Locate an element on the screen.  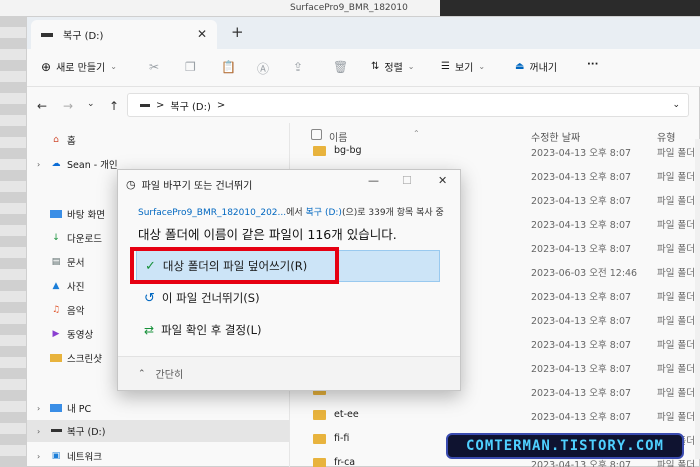
fewer-details-button: 간단히 is located at coordinates (170, 373).